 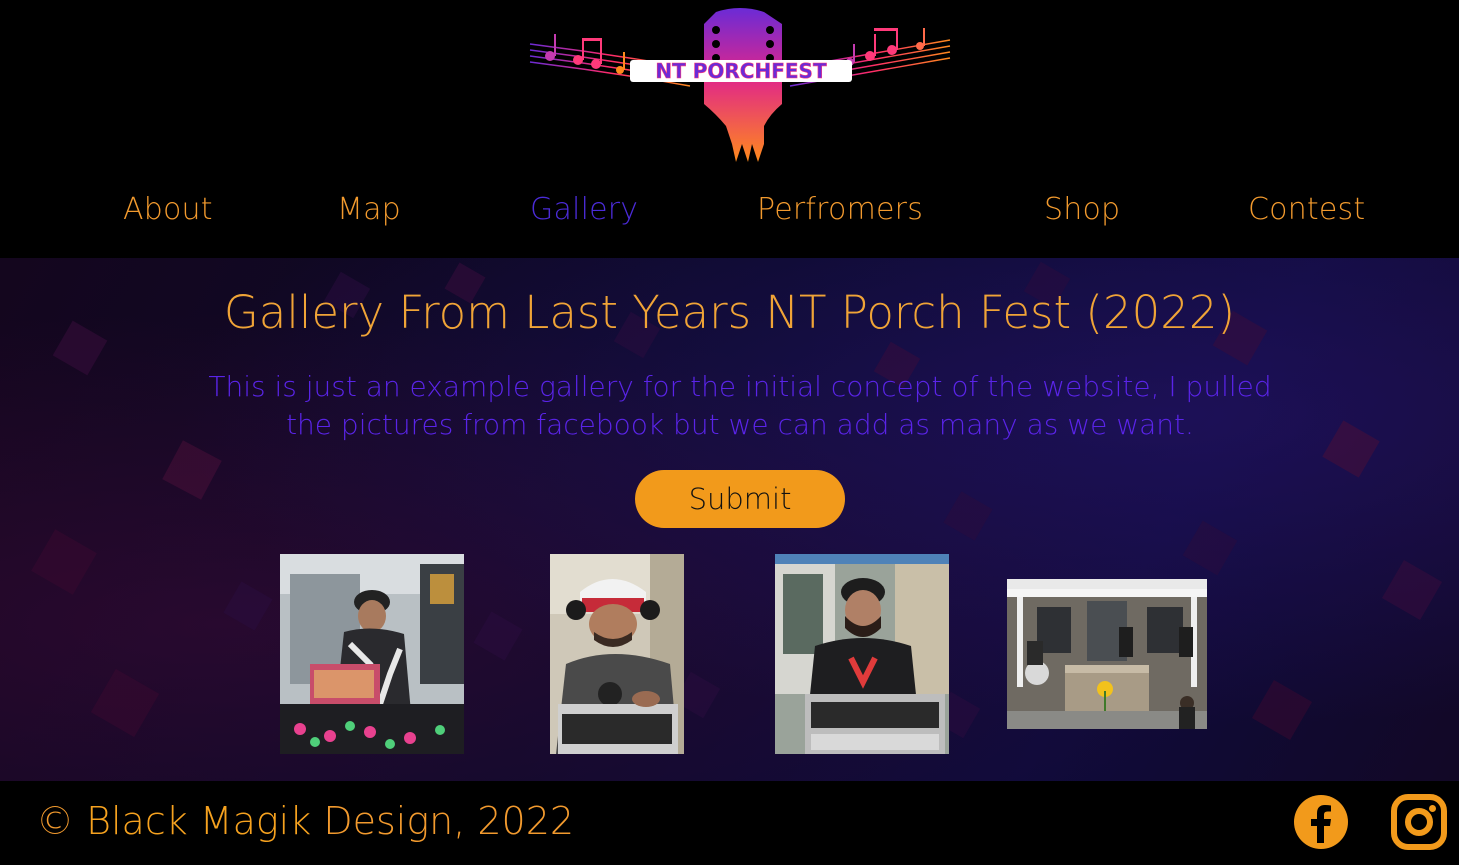 I want to click on site-logo: NT PORCHFEST, so click(x=740, y=86).